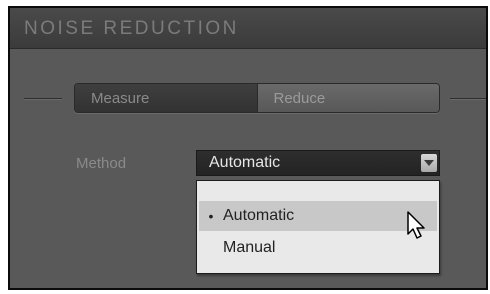  Describe the element at coordinates (318, 248) in the screenshot. I see `menu-item-manual: Manual` at that location.